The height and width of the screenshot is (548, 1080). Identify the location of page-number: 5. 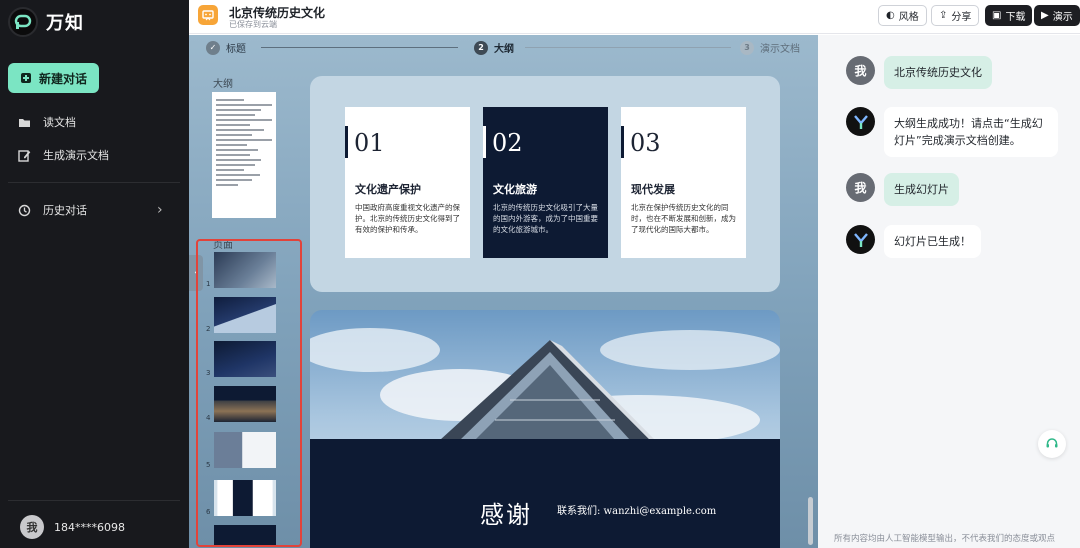
(208, 465).